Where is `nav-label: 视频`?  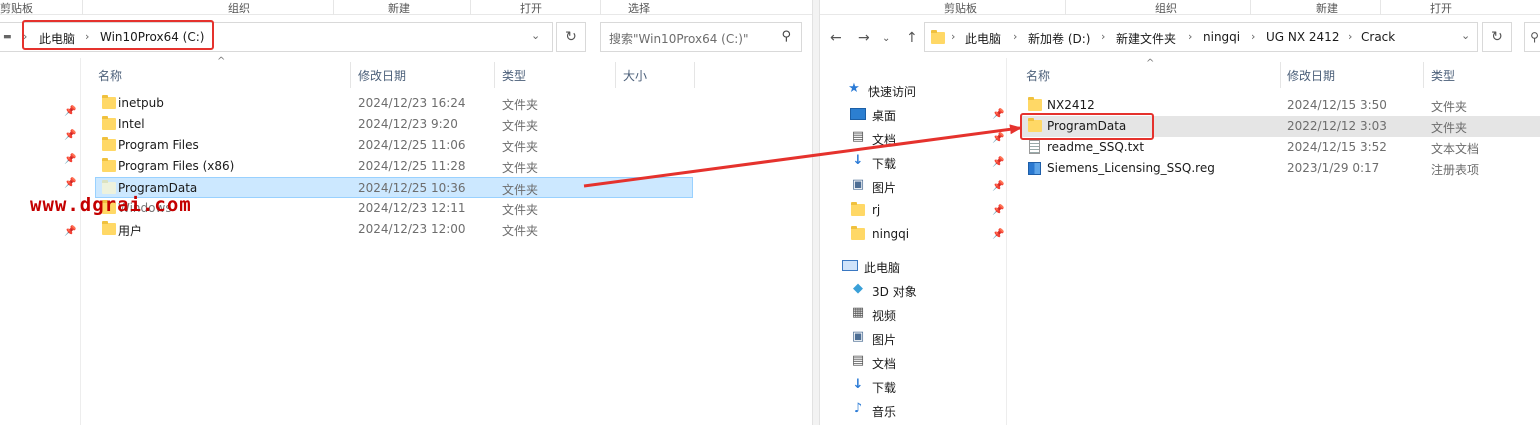
nav-label: 视频 is located at coordinates (884, 316).